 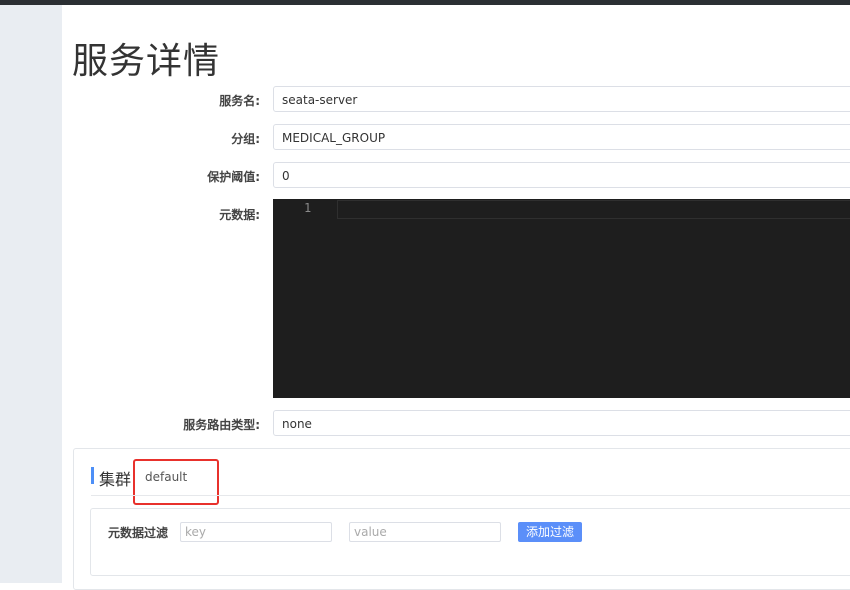 I want to click on protect-threshold-label: 保护阈值:, so click(x=233, y=177).